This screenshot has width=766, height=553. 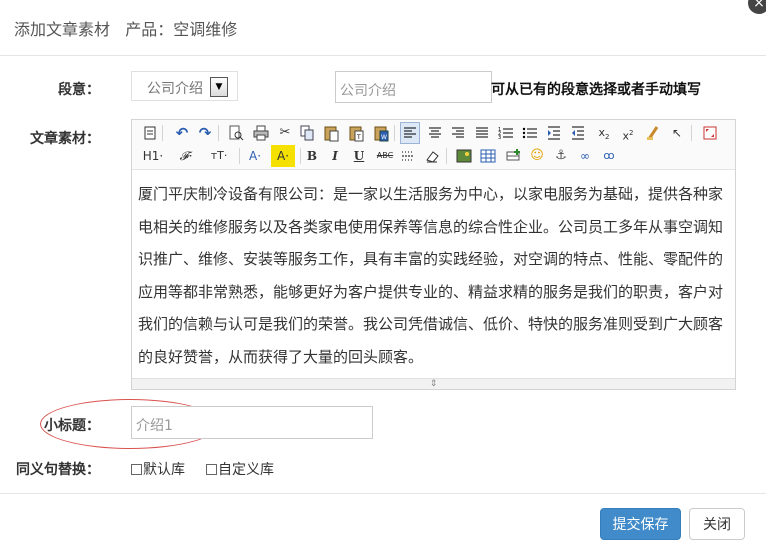 I want to click on align-left-icon, so click(x=410, y=133).